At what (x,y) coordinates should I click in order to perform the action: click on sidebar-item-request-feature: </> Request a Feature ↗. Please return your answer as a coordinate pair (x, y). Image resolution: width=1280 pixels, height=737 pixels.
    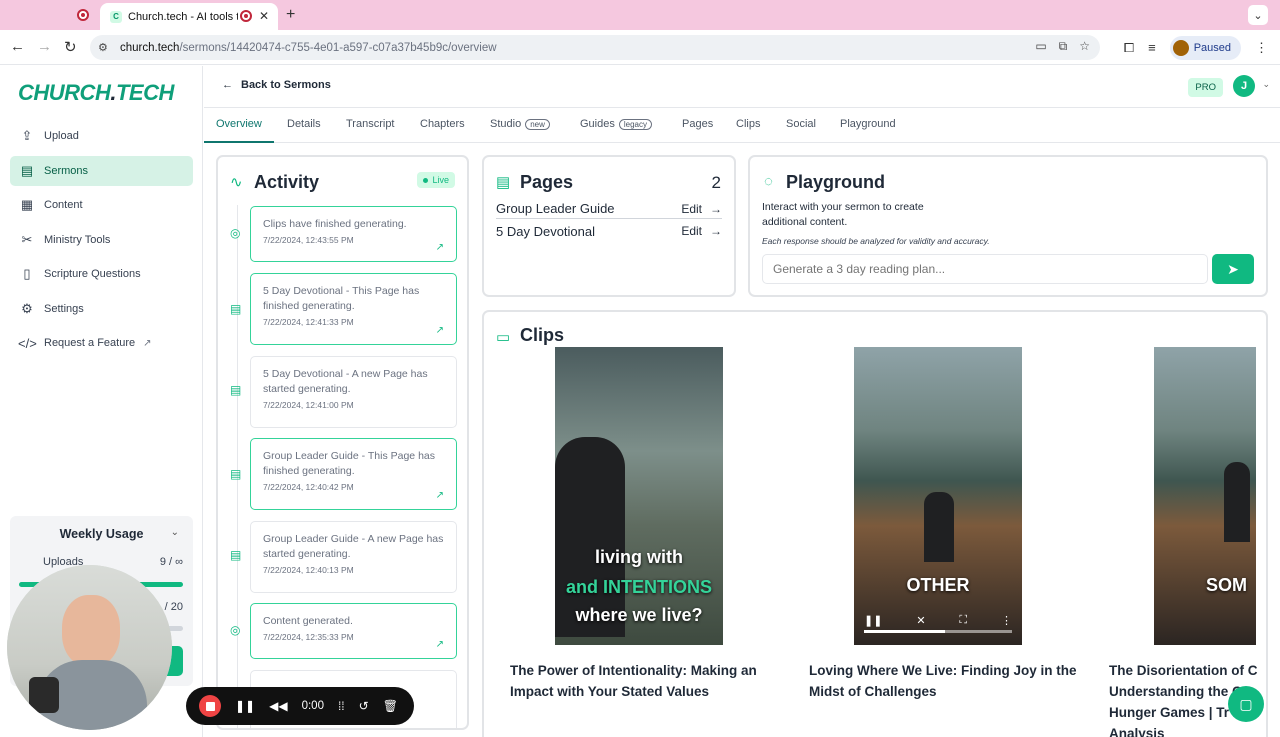
    Looking at the image, I should click on (101, 343).